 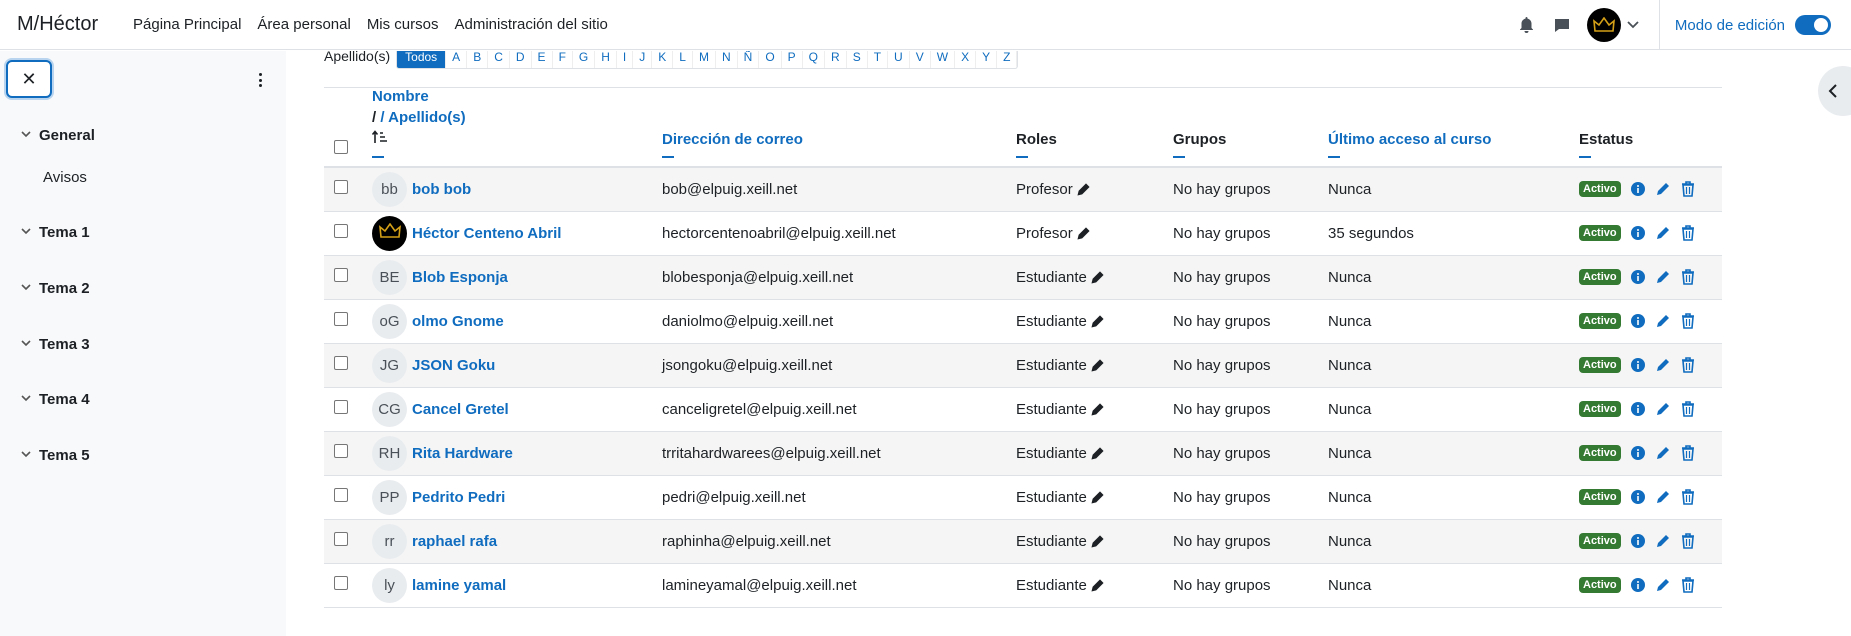 What do you see at coordinates (1453, 127) in the screenshot?
I see `header-last-access: Último acceso al curso` at bounding box center [1453, 127].